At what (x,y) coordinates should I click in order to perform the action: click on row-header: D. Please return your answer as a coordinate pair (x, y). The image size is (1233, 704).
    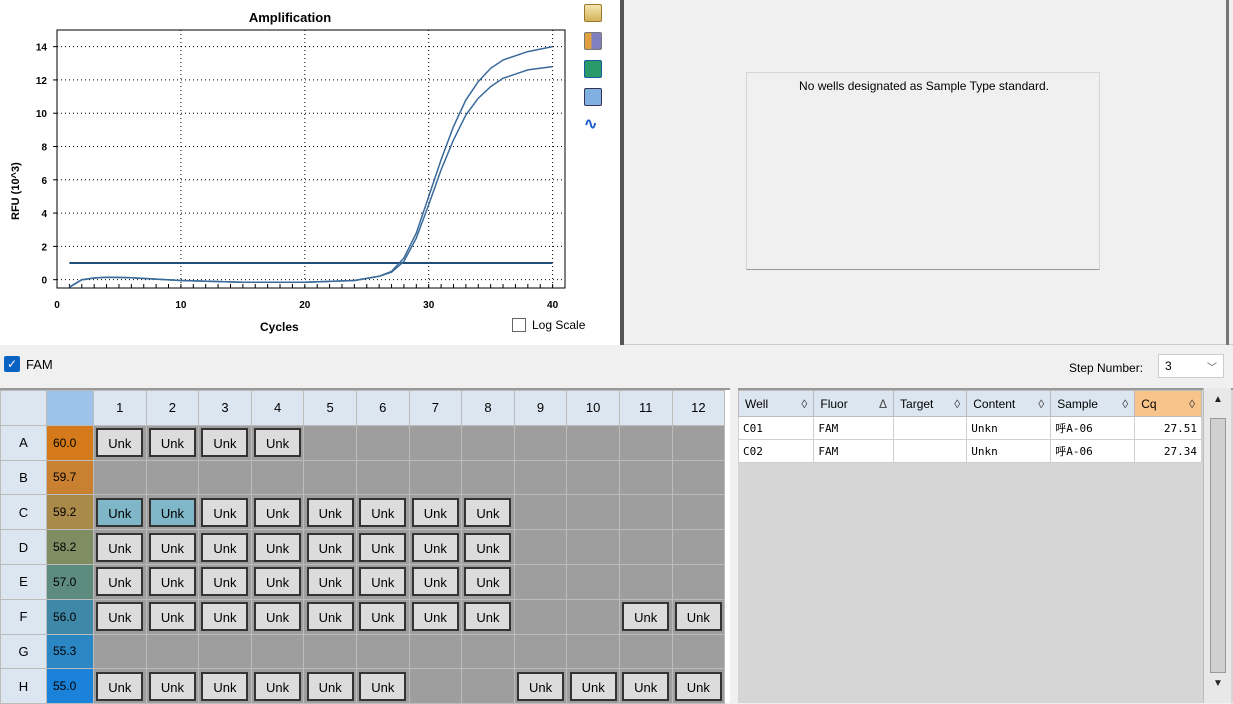
    Looking at the image, I should click on (23, 547).